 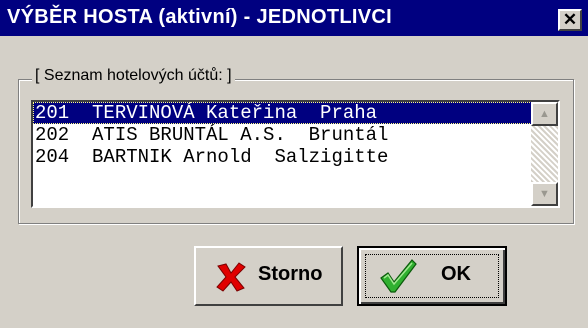 I want to click on ok-label: OK, so click(x=456, y=274).